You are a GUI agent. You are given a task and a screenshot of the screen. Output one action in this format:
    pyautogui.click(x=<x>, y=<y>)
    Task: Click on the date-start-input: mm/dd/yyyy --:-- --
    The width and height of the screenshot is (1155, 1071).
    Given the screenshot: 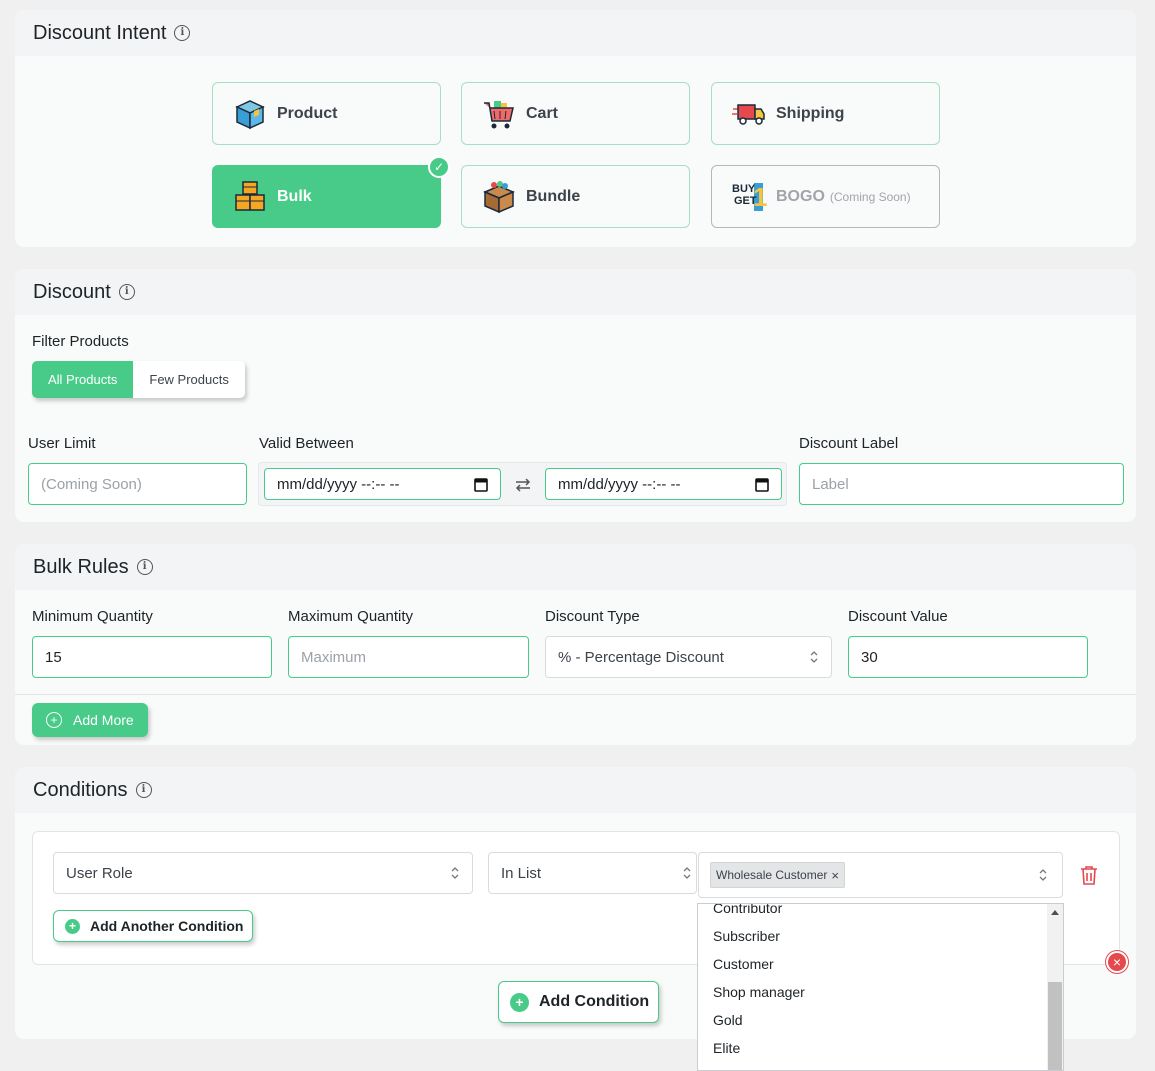 What is the action you would take?
    pyautogui.click(x=382, y=484)
    